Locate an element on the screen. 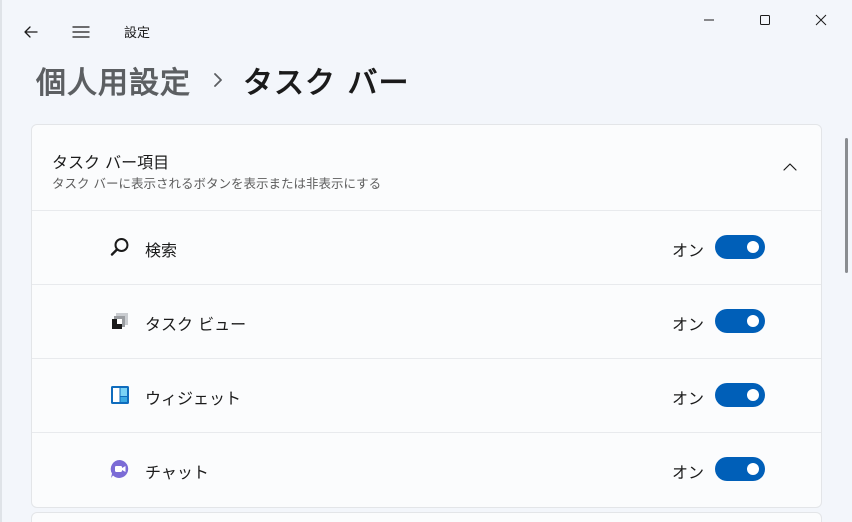  scrollbar-thumb is located at coordinates (846, 205).